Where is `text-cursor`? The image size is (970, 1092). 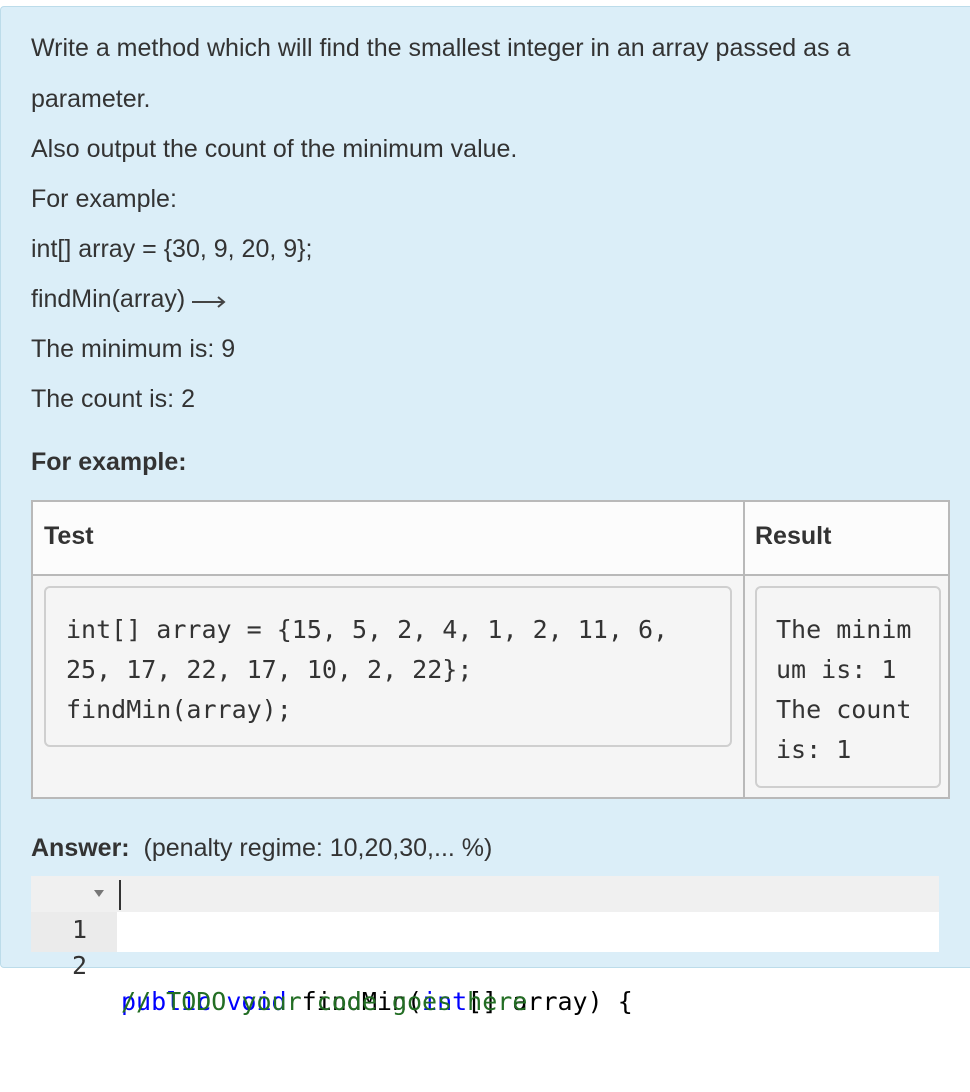 text-cursor is located at coordinates (120, 895).